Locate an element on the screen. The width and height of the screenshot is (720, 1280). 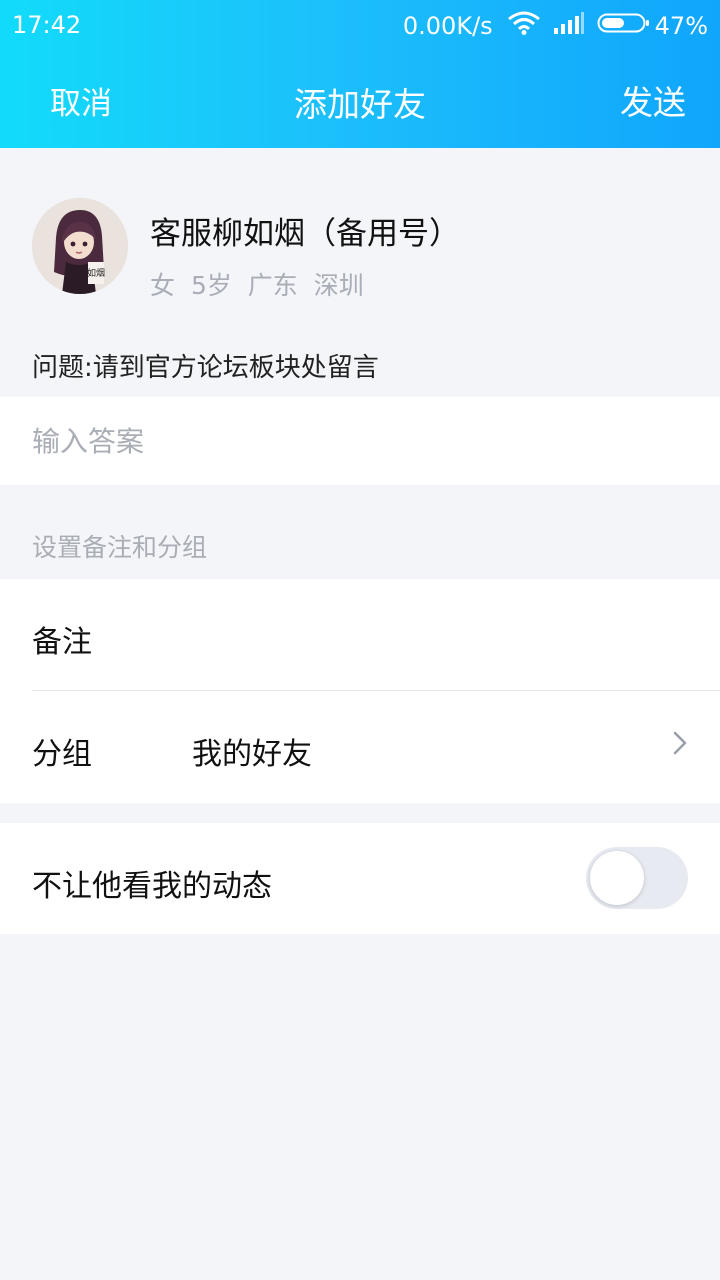
avatar-illustration: 如烟 is located at coordinates (80, 246).